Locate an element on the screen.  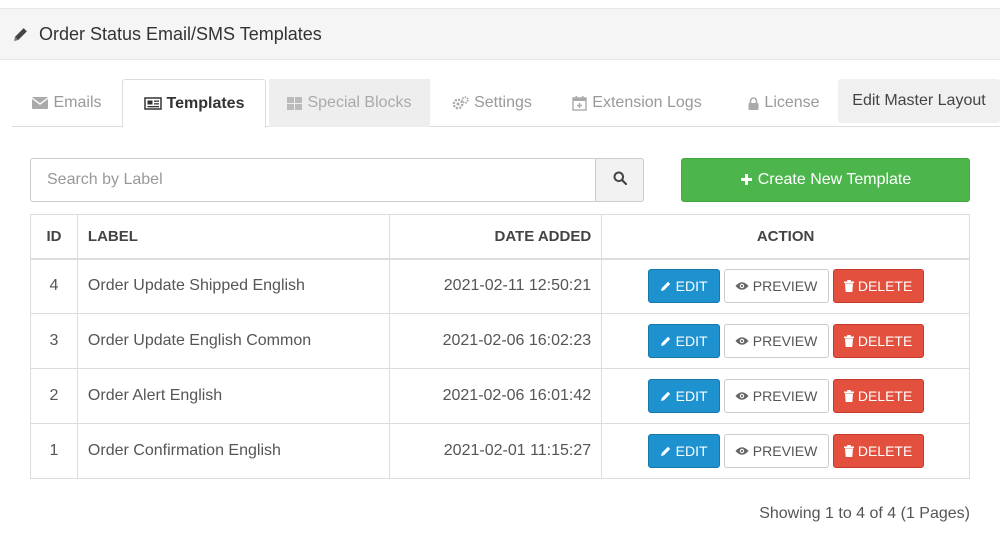
page-title: Order Status Email/SMS Templates is located at coordinates (180, 33).